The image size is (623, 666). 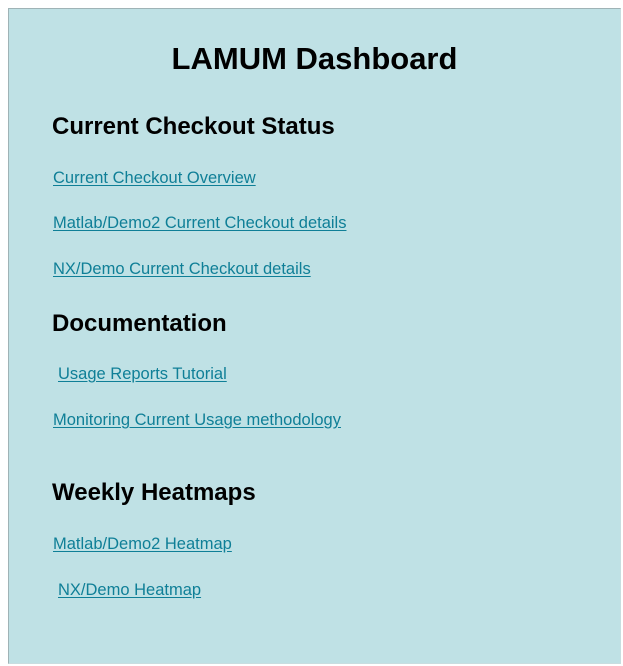 What do you see at coordinates (154, 178) in the screenshot?
I see `link-current-checkout-overview: Current Checkout Overview` at bounding box center [154, 178].